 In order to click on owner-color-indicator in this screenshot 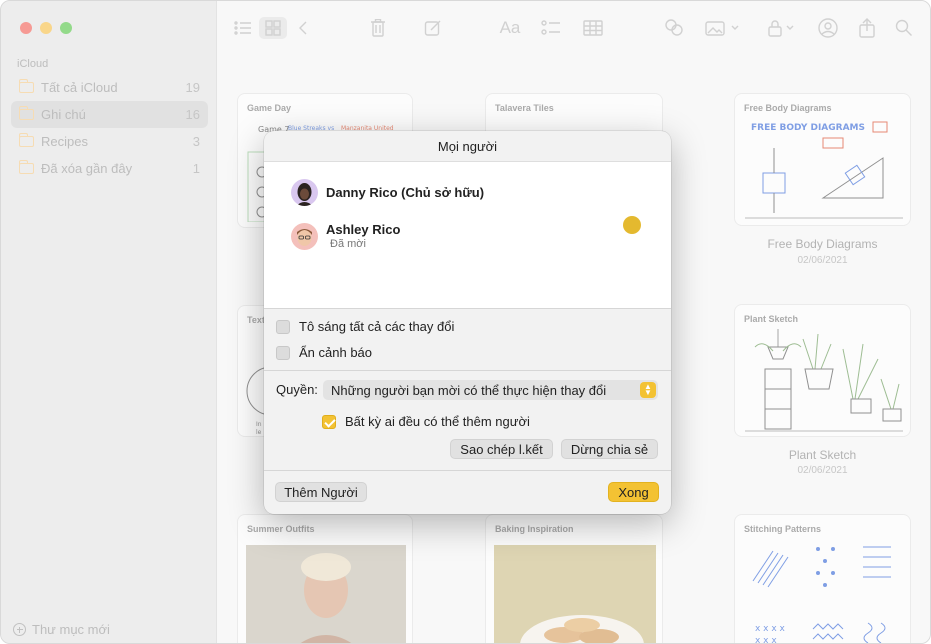, I will do `click(632, 225)`.